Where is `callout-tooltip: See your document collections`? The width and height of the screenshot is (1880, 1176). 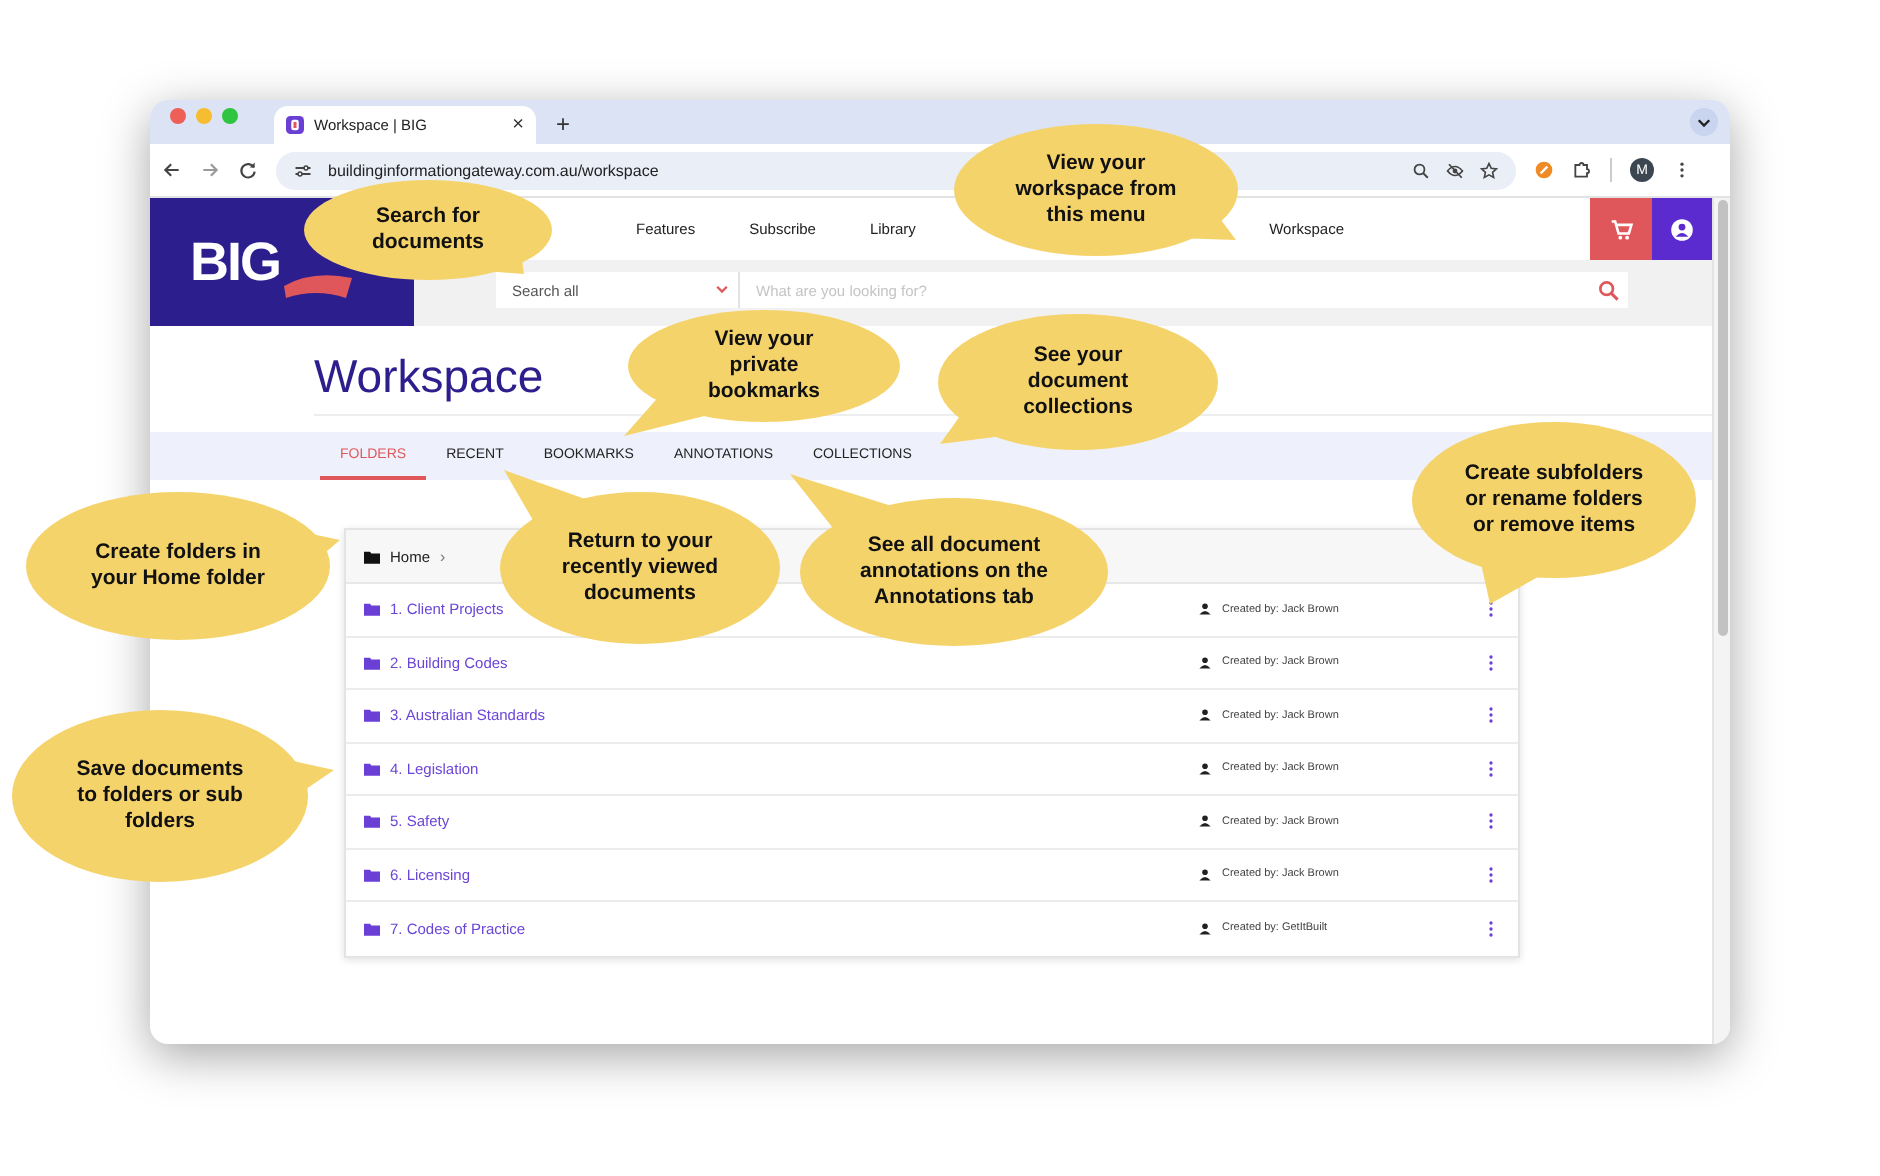 callout-tooltip: See your document collections is located at coordinates (1078, 382).